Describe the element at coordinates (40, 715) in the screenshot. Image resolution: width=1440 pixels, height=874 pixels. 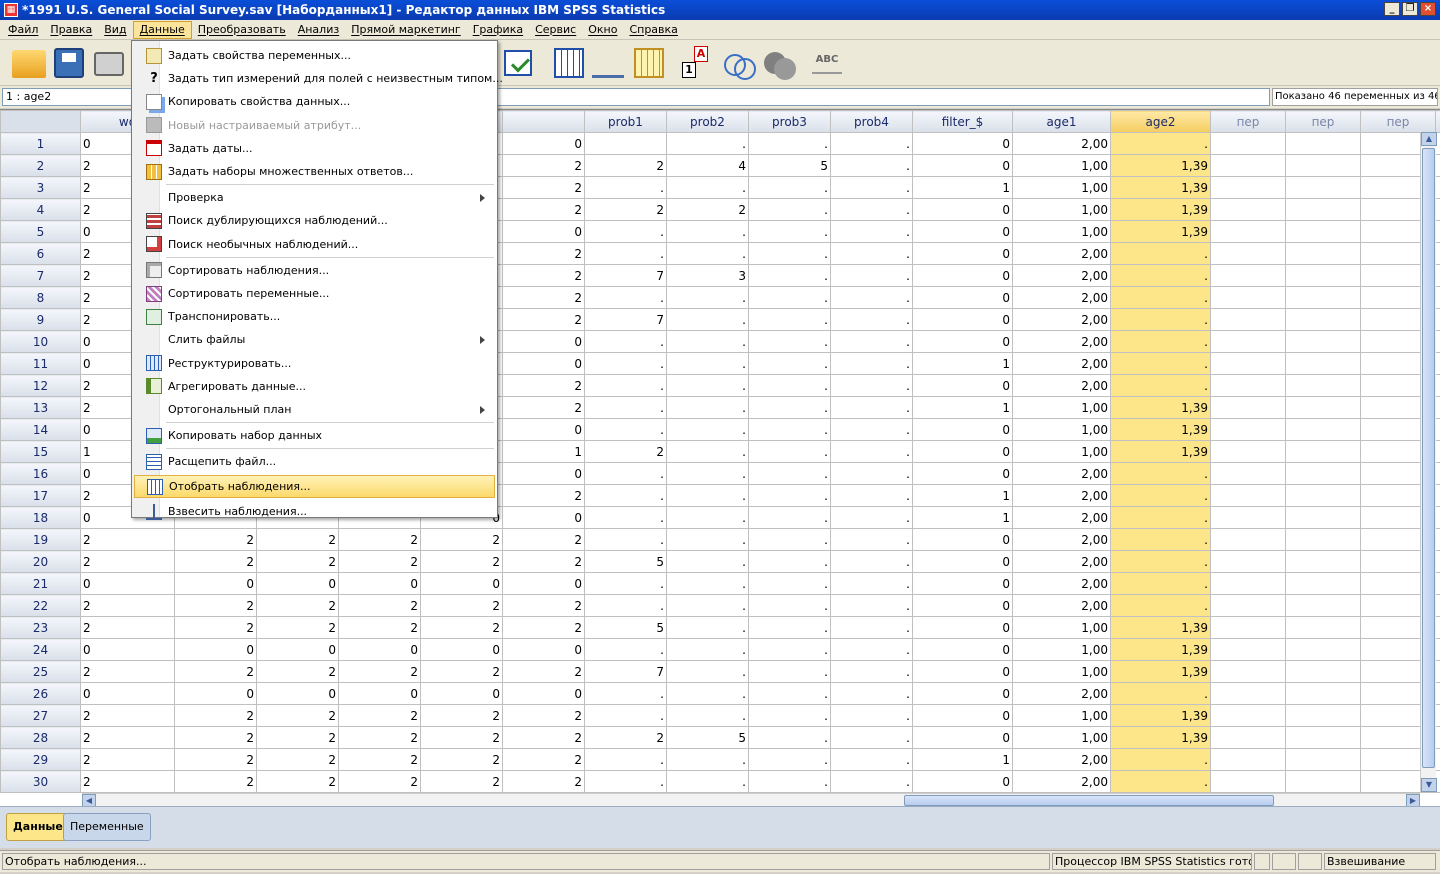
I see `row-number: 27` at that location.